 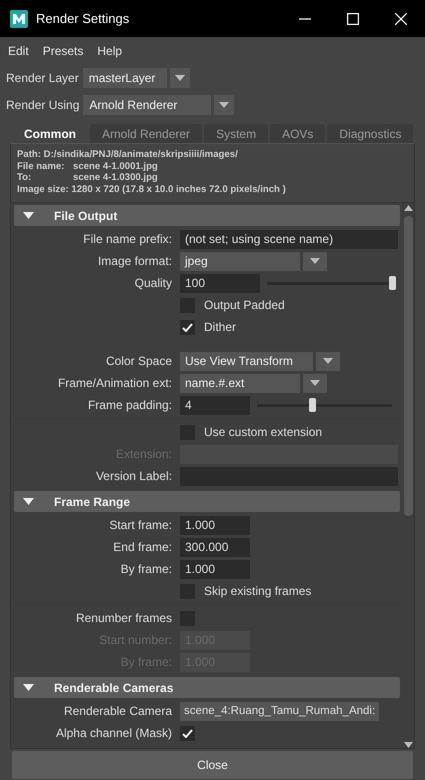 I want to click on checkbox-label: Output Padded, so click(x=244, y=305).